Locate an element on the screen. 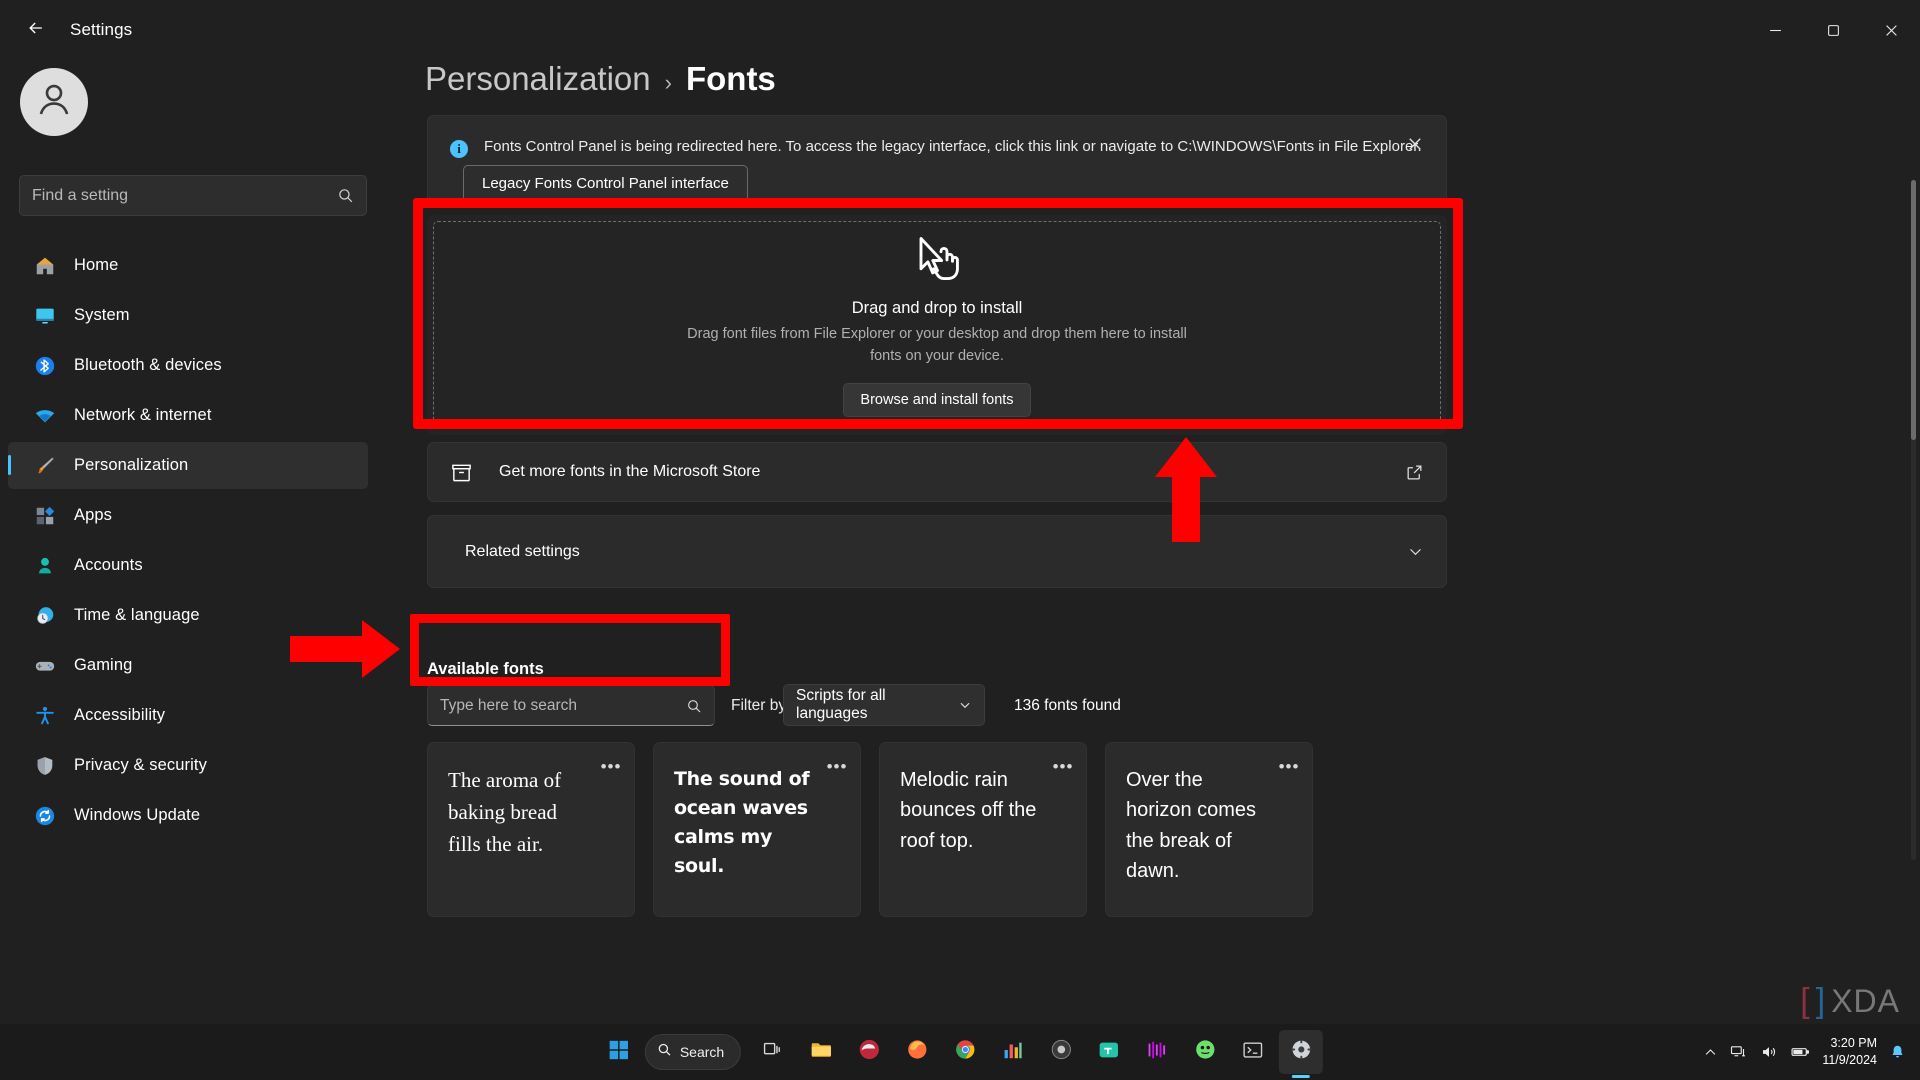 This screenshot has width=1920, height=1080. microsoft-store-fonts-row: Get more fonts in the Microsoft Store is located at coordinates (937, 472).